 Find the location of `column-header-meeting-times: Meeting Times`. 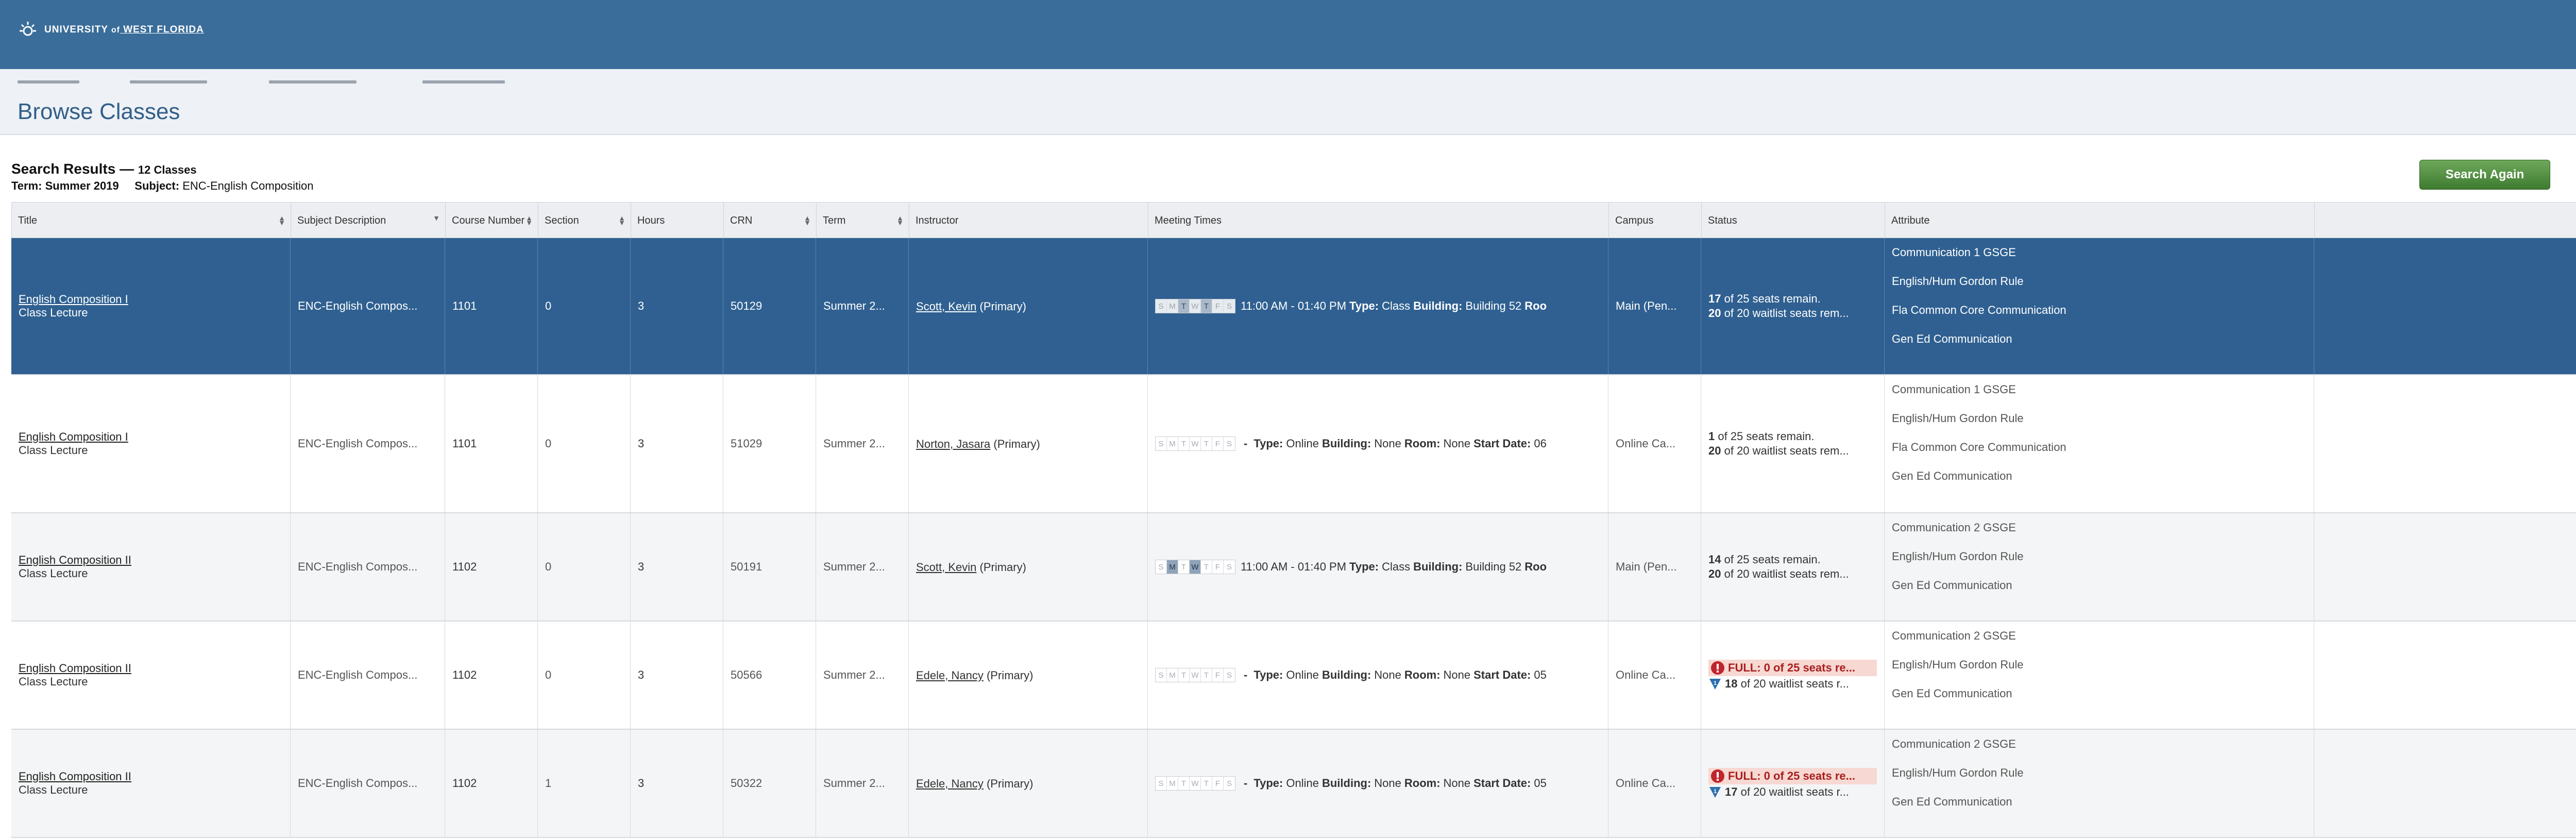

column-header-meeting-times: Meeting Times is located at coordinates (1378, 221).